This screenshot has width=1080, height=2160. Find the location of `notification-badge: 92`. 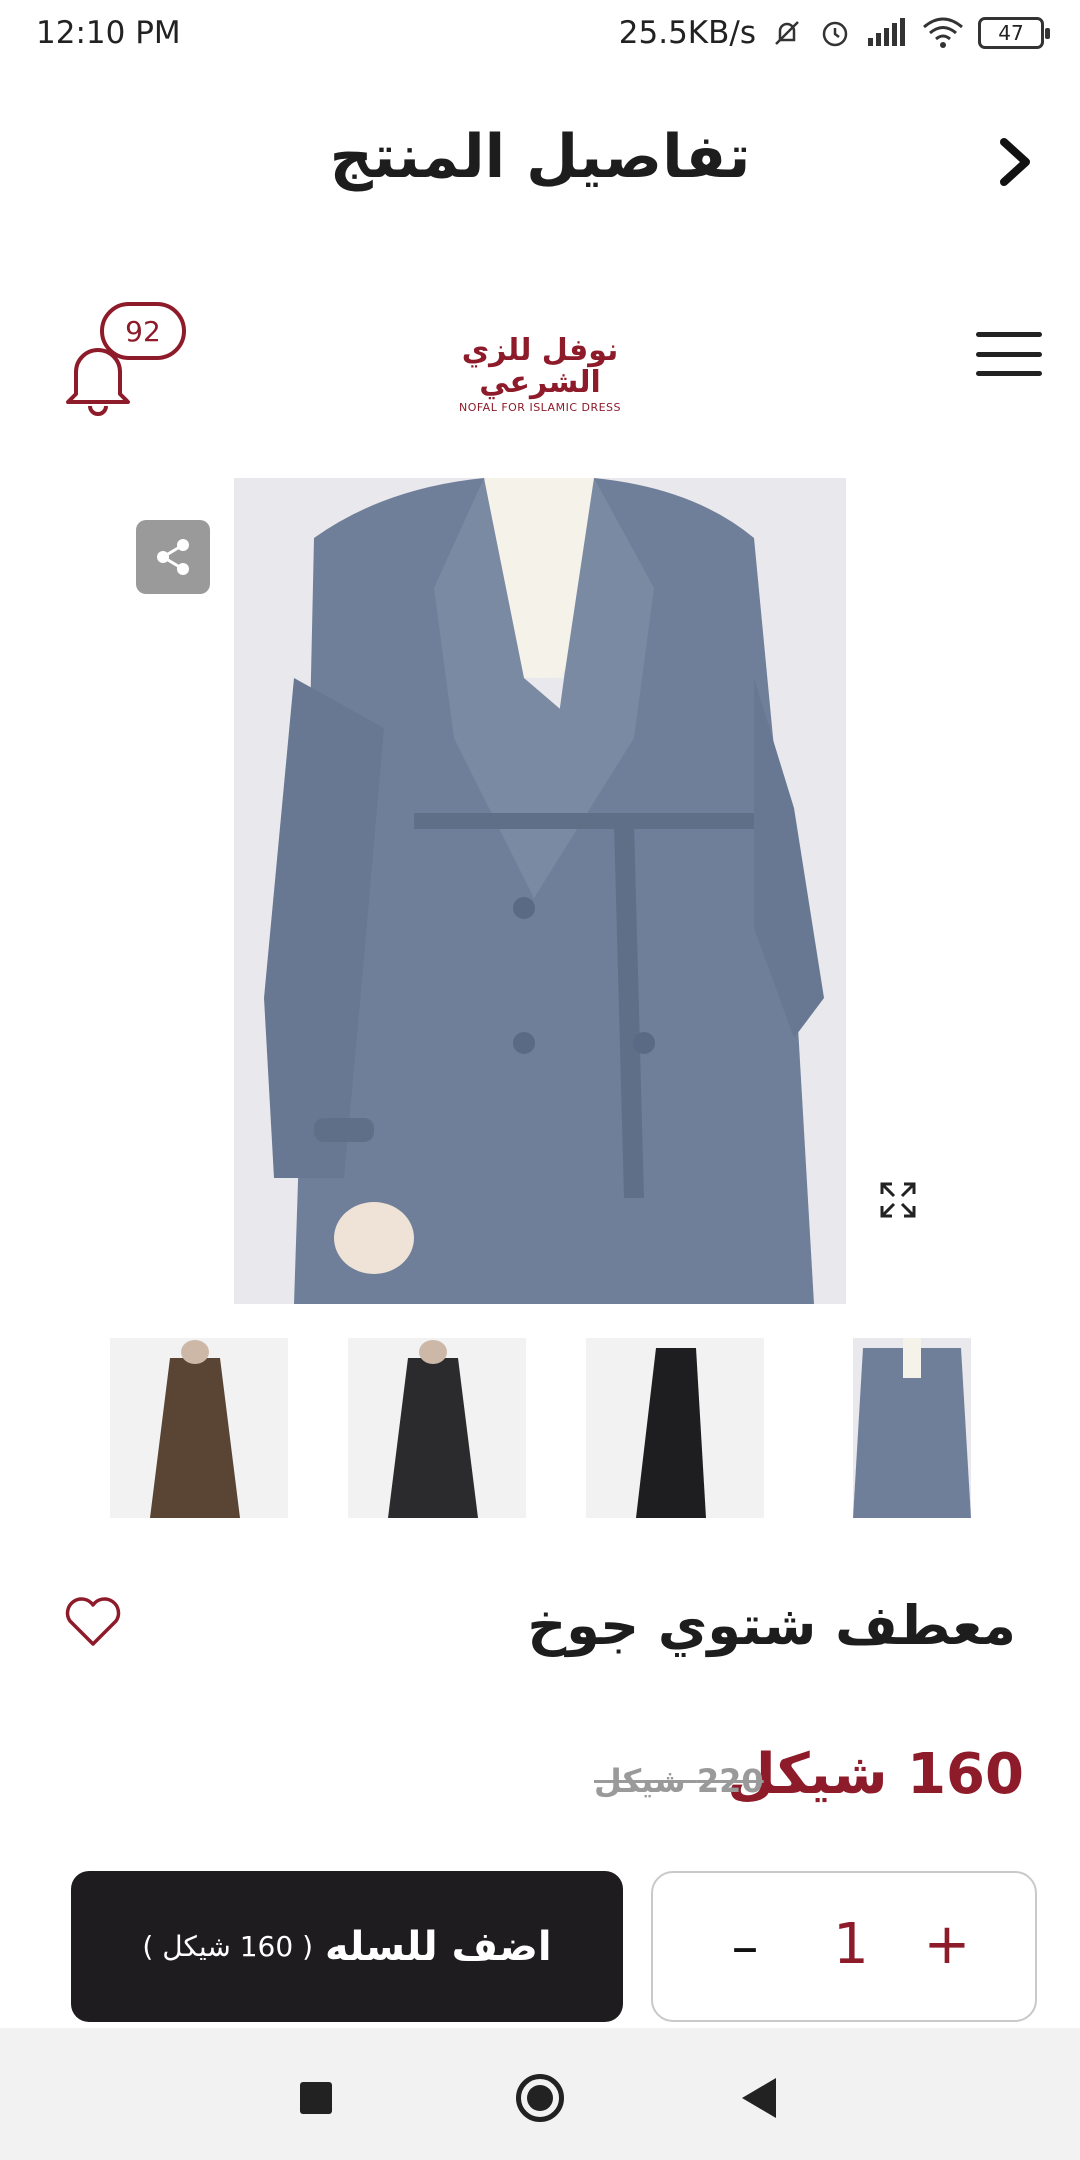

notification-badge: 92 is located at coordinates (143, 331).